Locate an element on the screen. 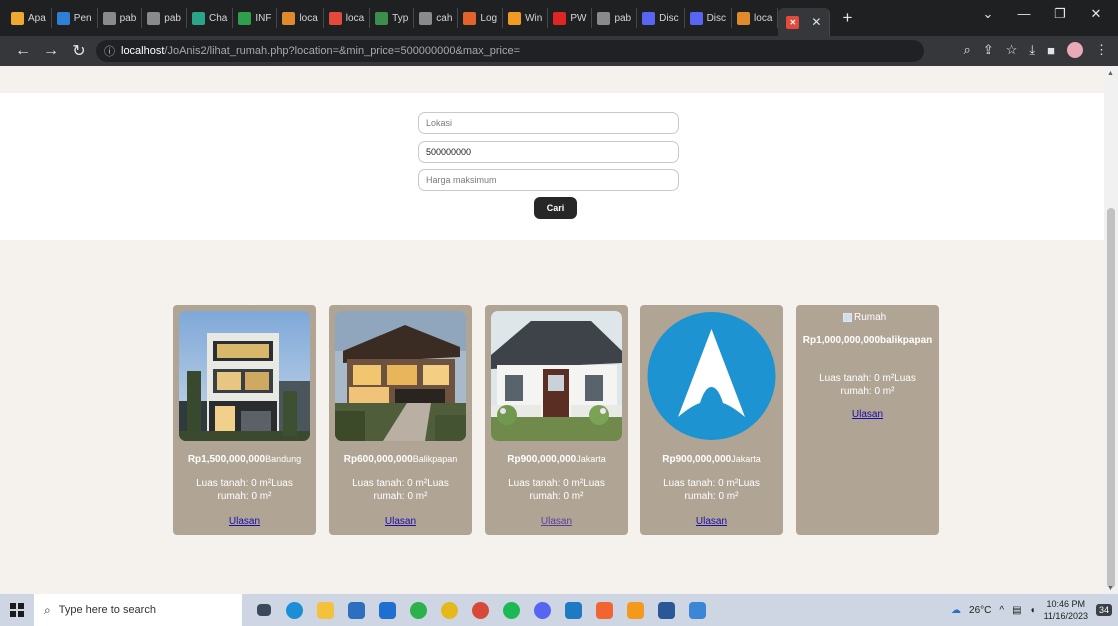  arch-linux-logo-image is located at coordinates (711, 376).